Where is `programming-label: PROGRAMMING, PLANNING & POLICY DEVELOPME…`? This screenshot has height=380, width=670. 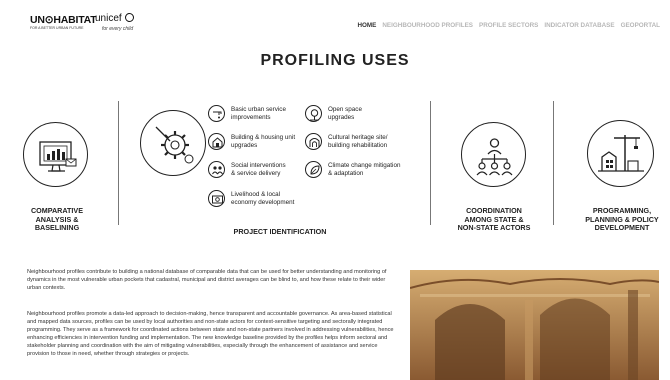 programming-label: PROGRAMMING, PLANNING & POLICY DEVELOPME… is located at coordinates (622, 219).